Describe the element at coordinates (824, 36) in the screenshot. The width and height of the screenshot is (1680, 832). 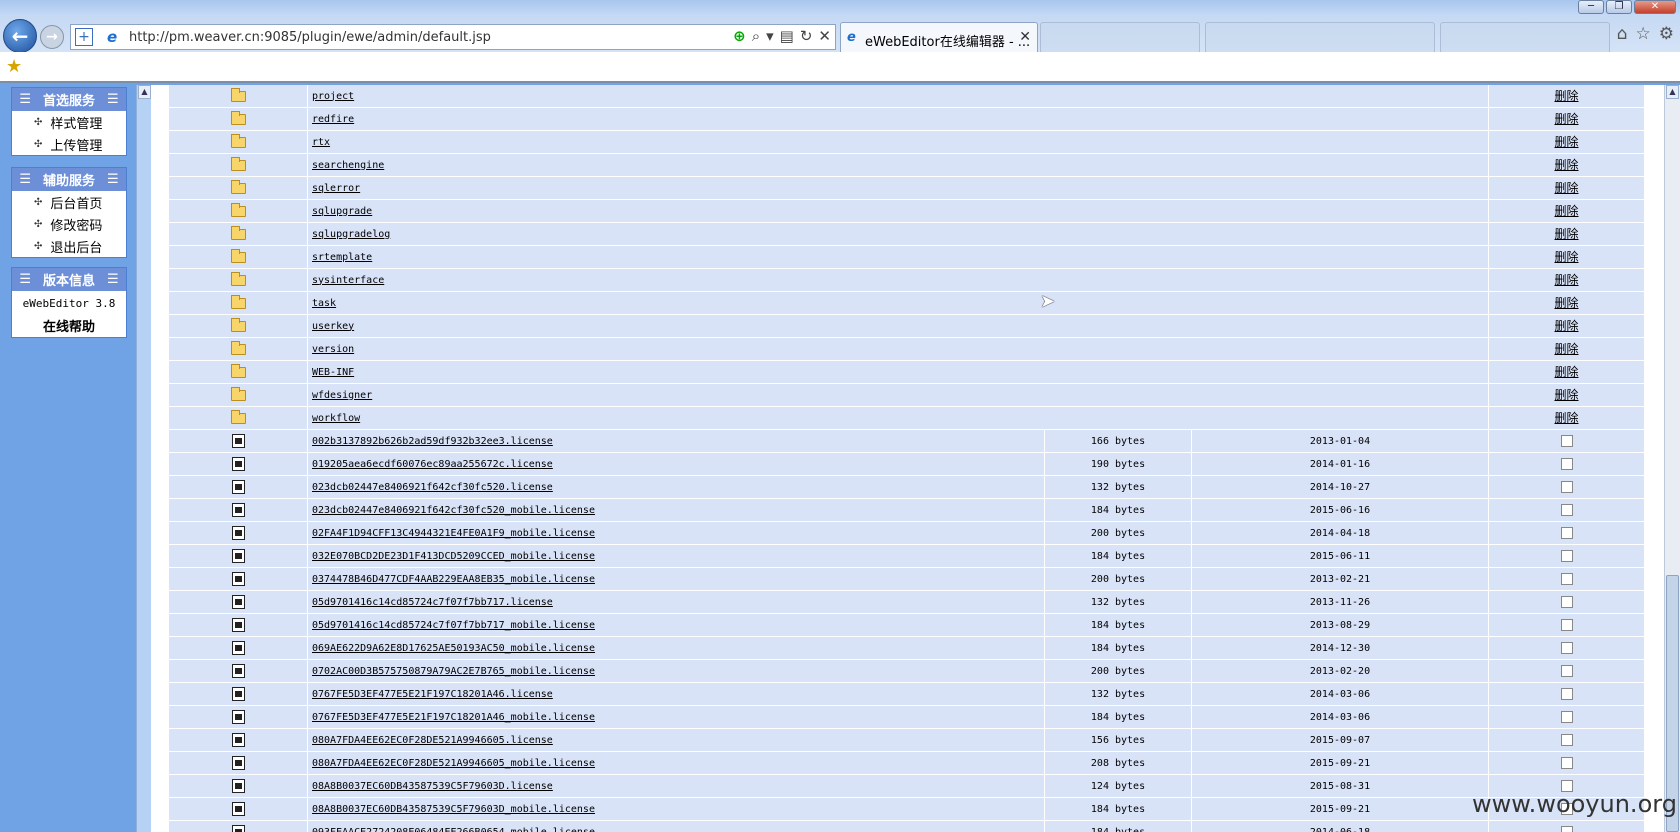
I see `stop-icon: ✕` at that location.